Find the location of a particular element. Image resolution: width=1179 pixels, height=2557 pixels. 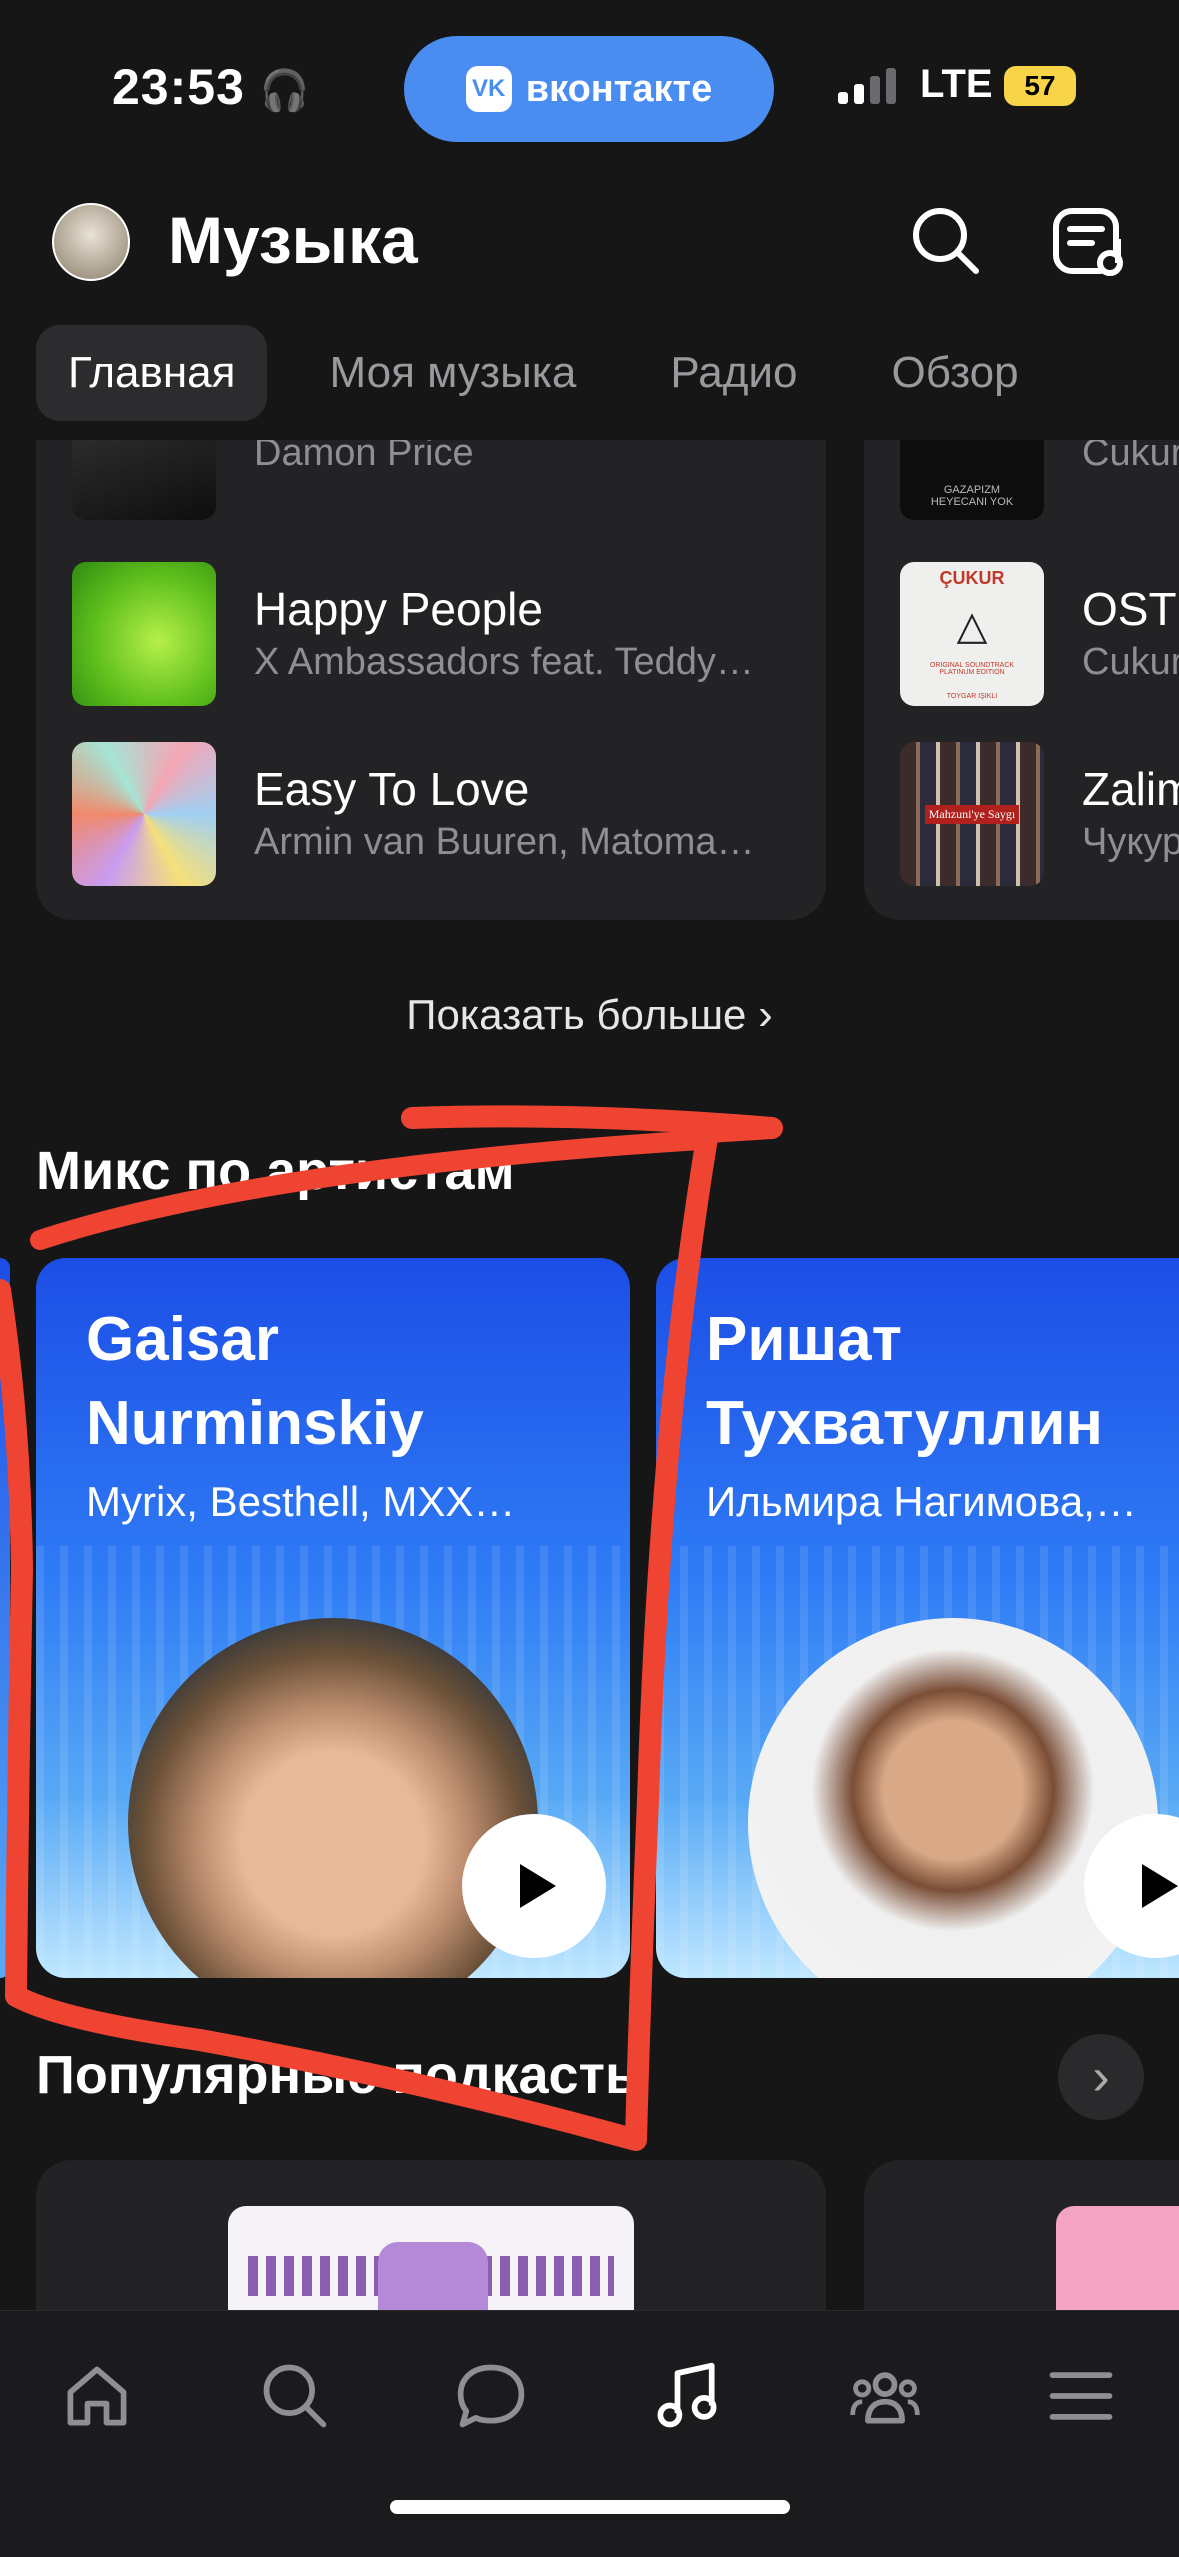

play-button is located at coordinates (534, 1886).